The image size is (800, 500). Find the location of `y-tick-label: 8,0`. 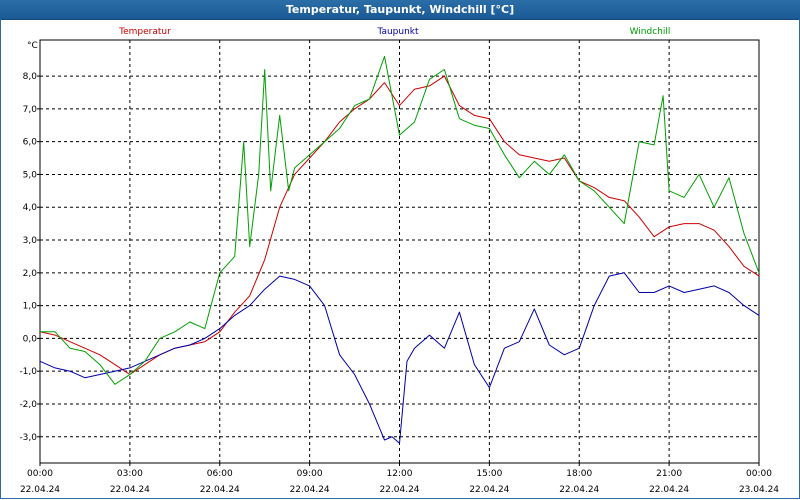

y-tick-label: 8,0 is located at coordinates (30, 77).